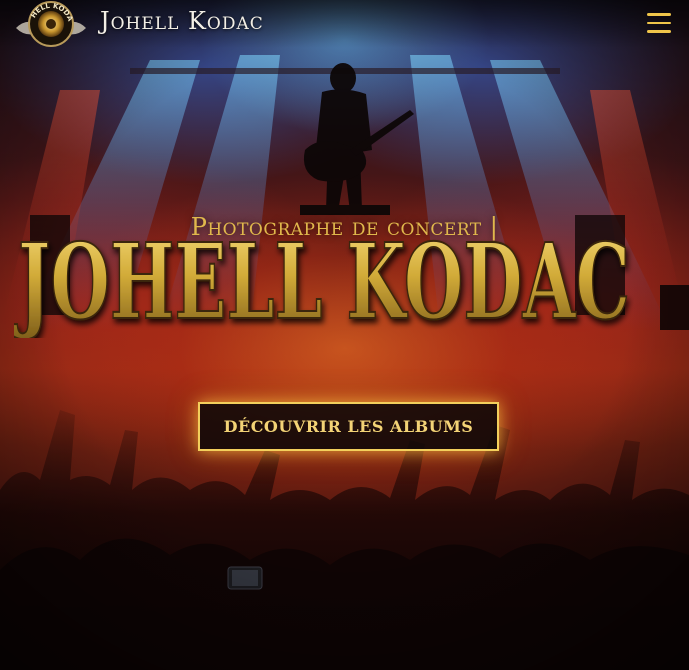  Describe the element at coordinates (659, 23) in the screenshot. I see `hamburger-menu-icon` at that location.